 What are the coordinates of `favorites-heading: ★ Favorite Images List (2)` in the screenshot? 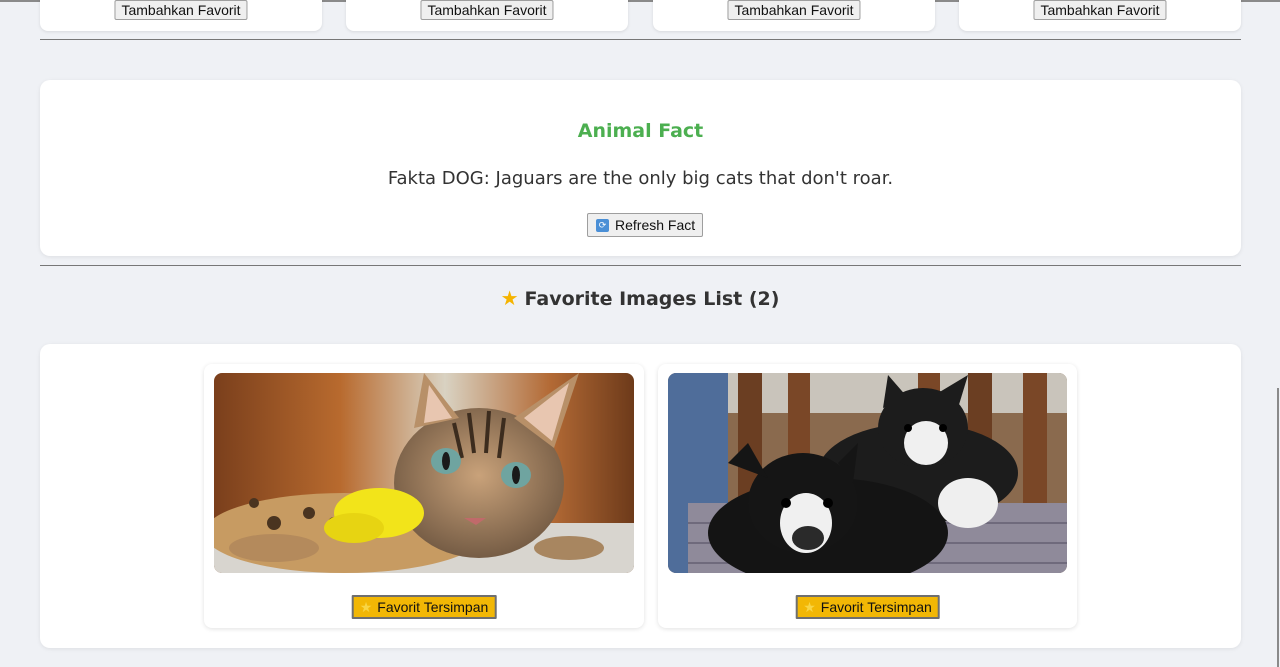 It's located at (640, 298).